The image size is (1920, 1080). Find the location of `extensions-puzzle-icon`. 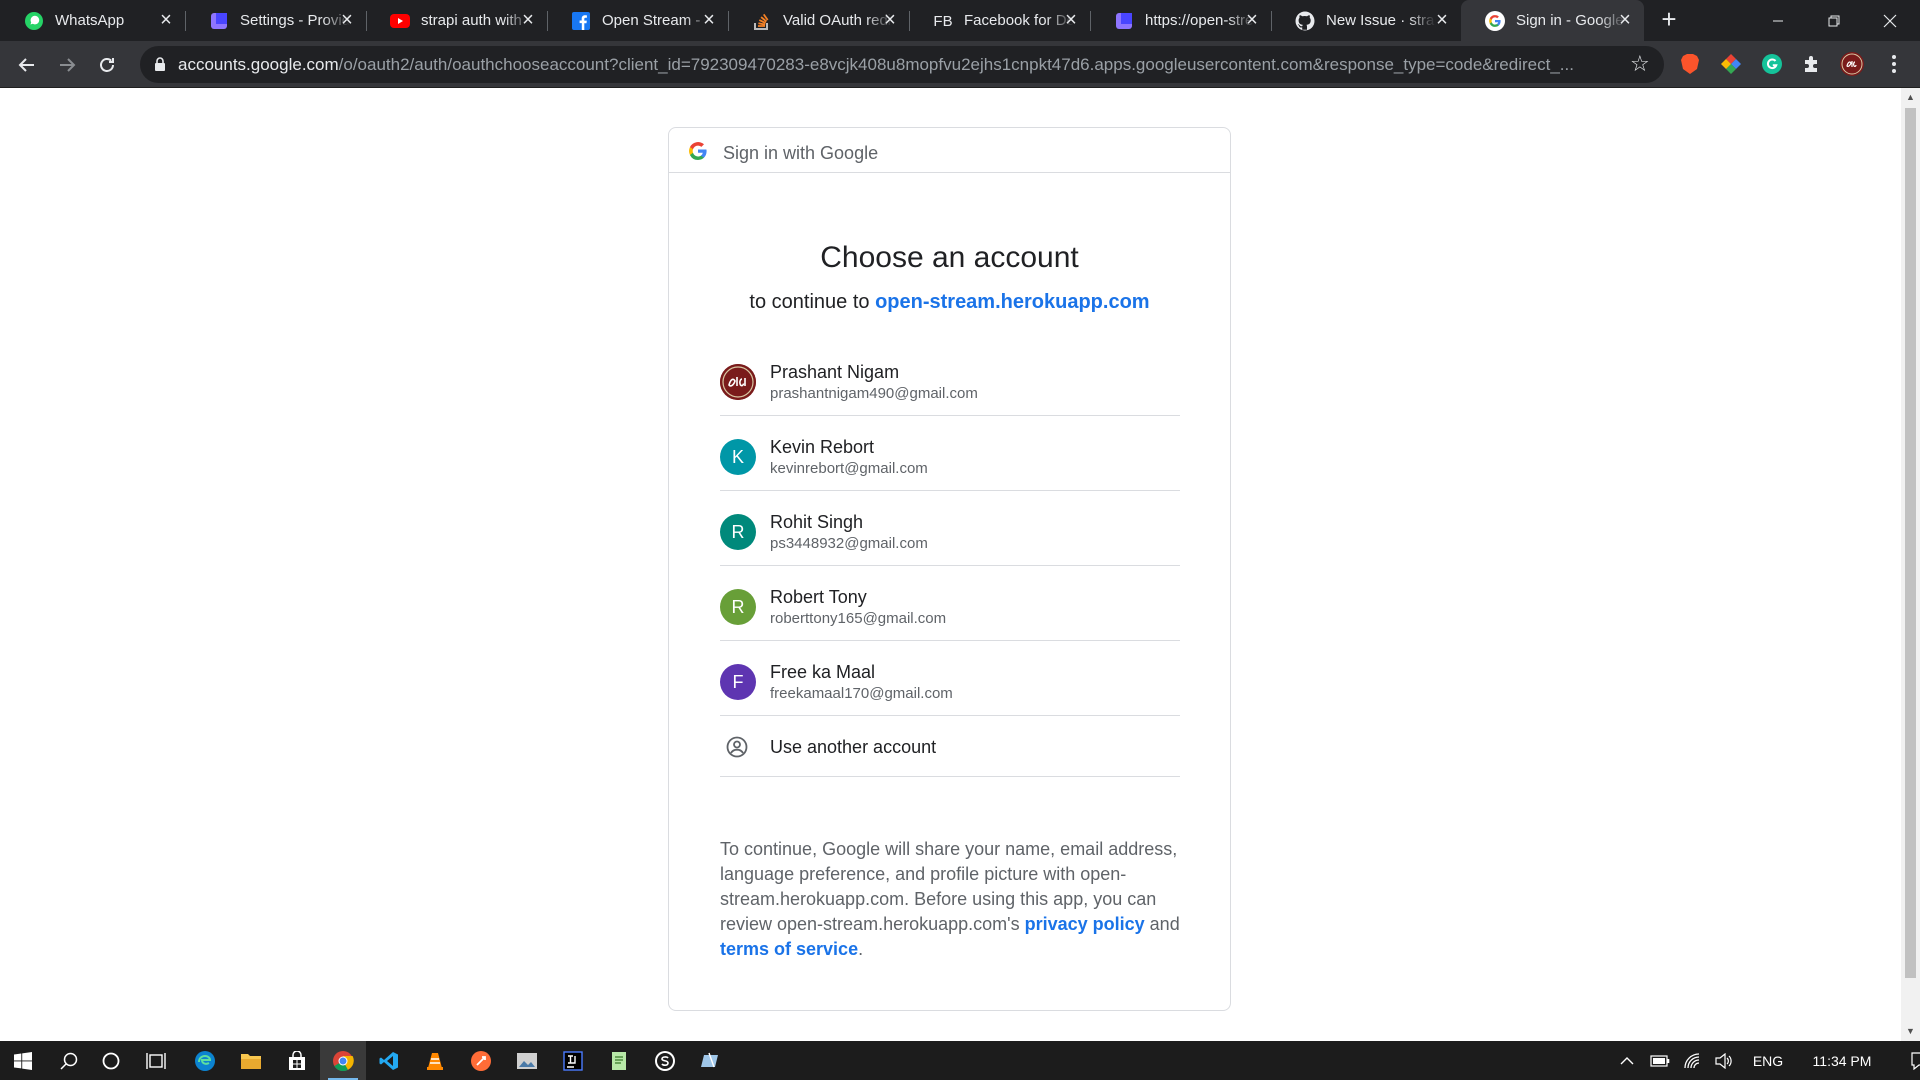

extensions-puzzle-icon is located at coordinates (1812, 64).